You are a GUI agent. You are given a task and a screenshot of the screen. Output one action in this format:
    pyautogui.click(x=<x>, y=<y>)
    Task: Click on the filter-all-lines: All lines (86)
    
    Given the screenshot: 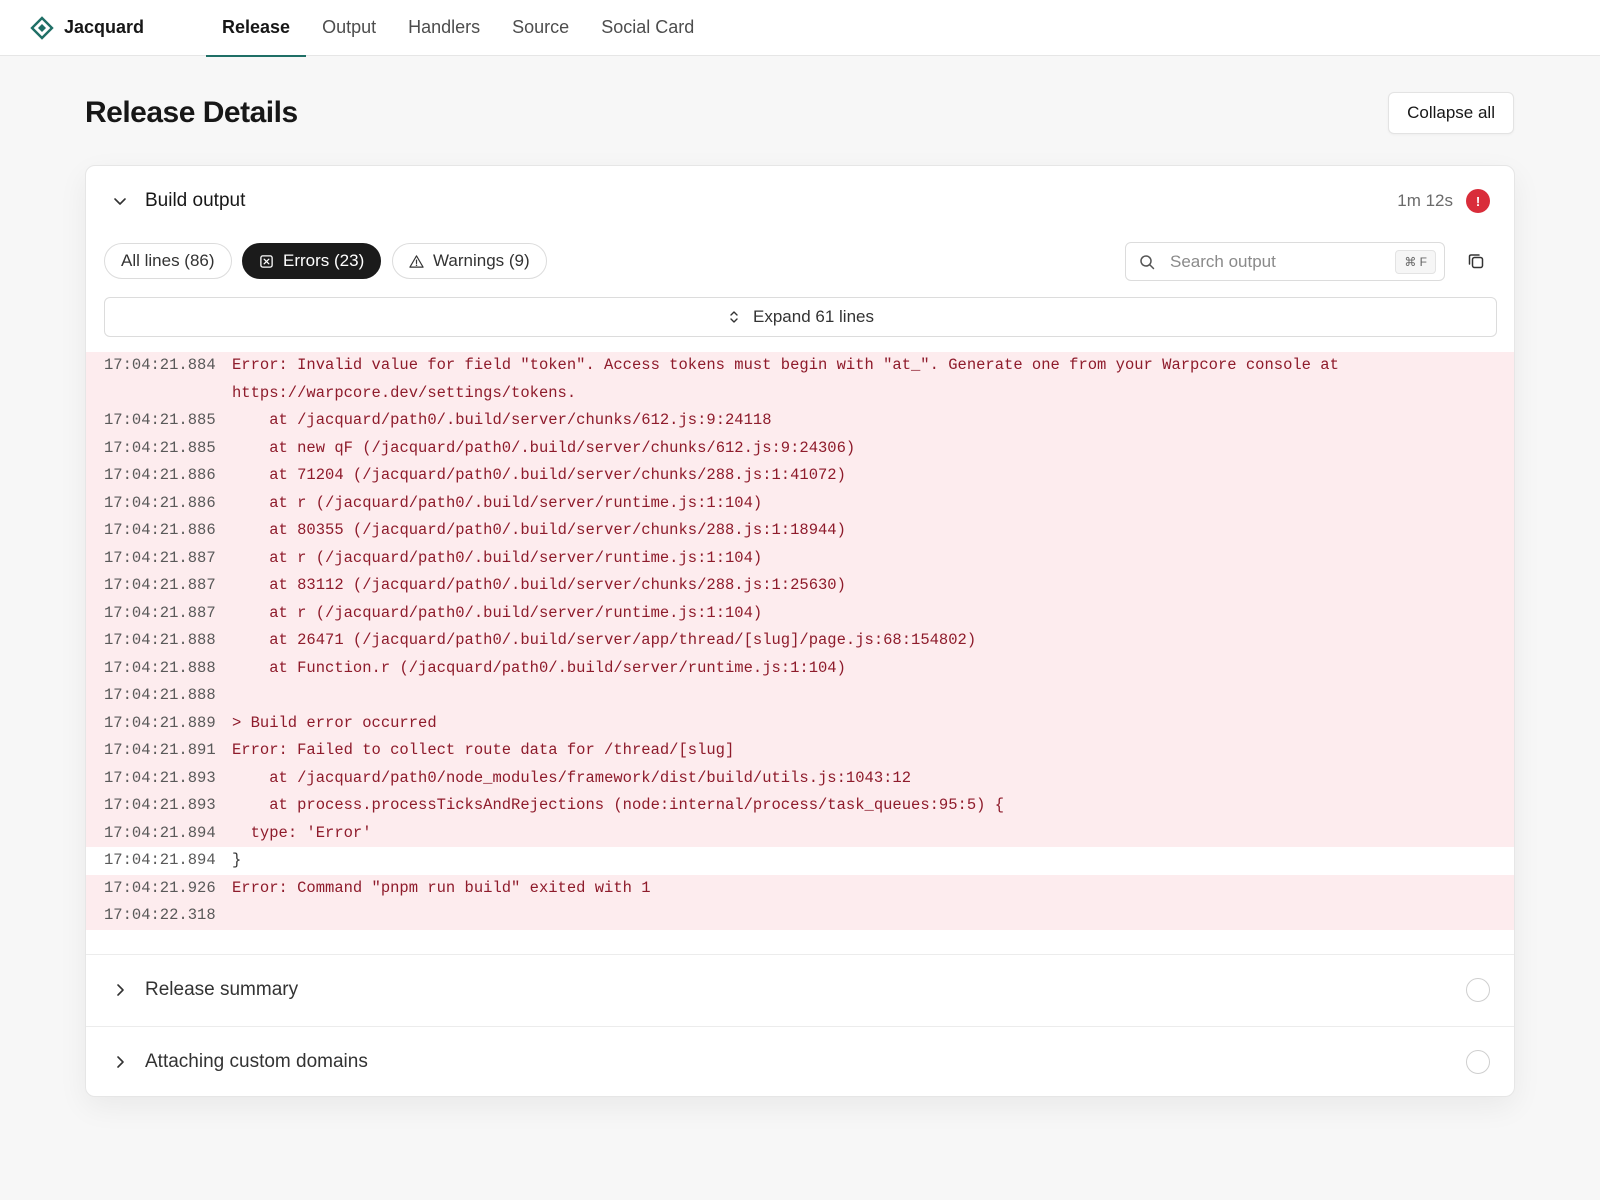 What is the action you would take?
    pyautogui.click(x=168, y=261)
    